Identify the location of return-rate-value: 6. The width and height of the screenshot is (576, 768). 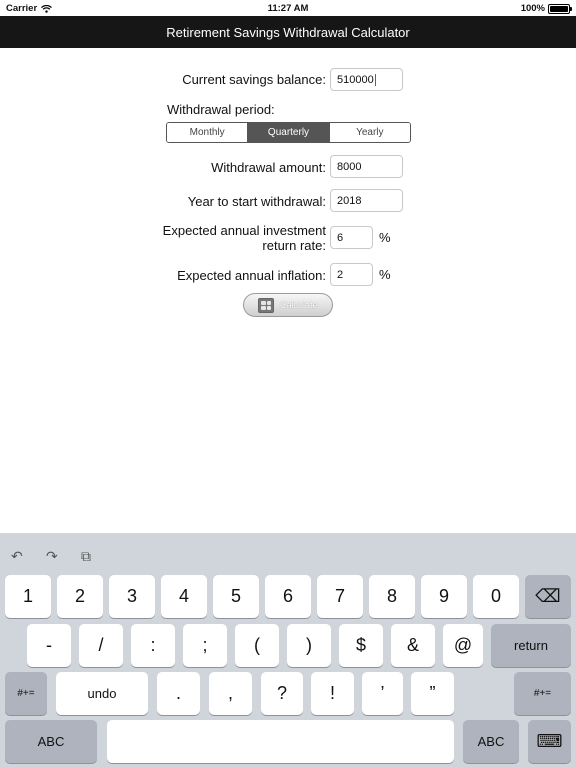
(340, 237).